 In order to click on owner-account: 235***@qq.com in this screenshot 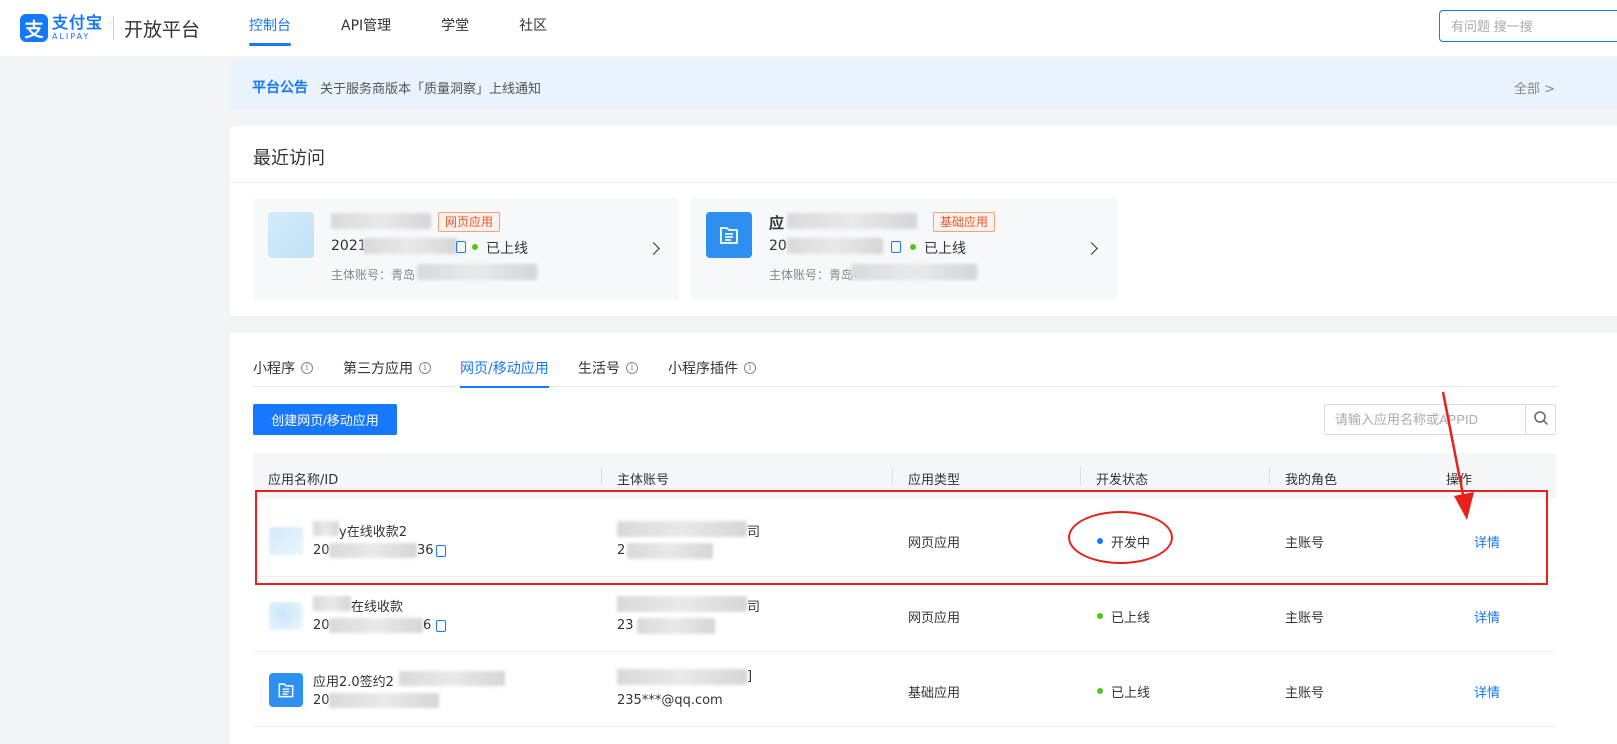, I will do `click(670, 700)`.